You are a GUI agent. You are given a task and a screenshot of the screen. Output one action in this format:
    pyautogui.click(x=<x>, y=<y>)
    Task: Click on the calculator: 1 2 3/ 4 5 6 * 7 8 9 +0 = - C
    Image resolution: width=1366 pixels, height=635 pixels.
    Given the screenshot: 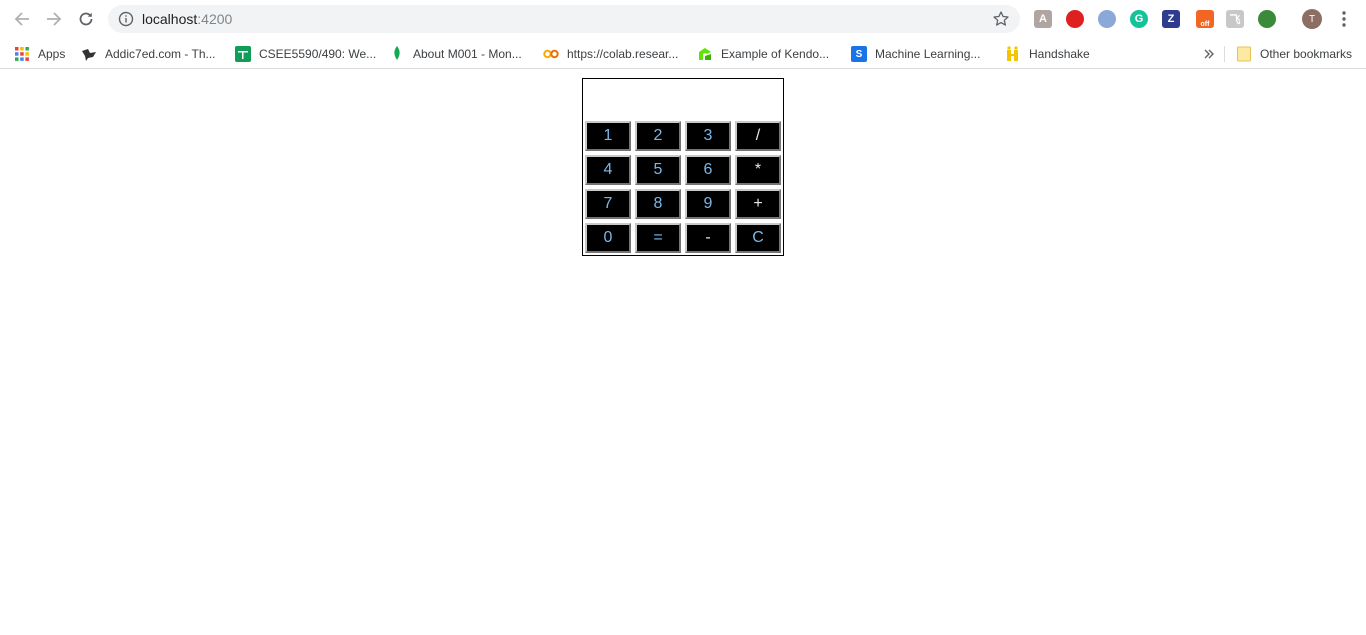 What is the action you would take?
    pyautogui.click(x=683, y=167)
    